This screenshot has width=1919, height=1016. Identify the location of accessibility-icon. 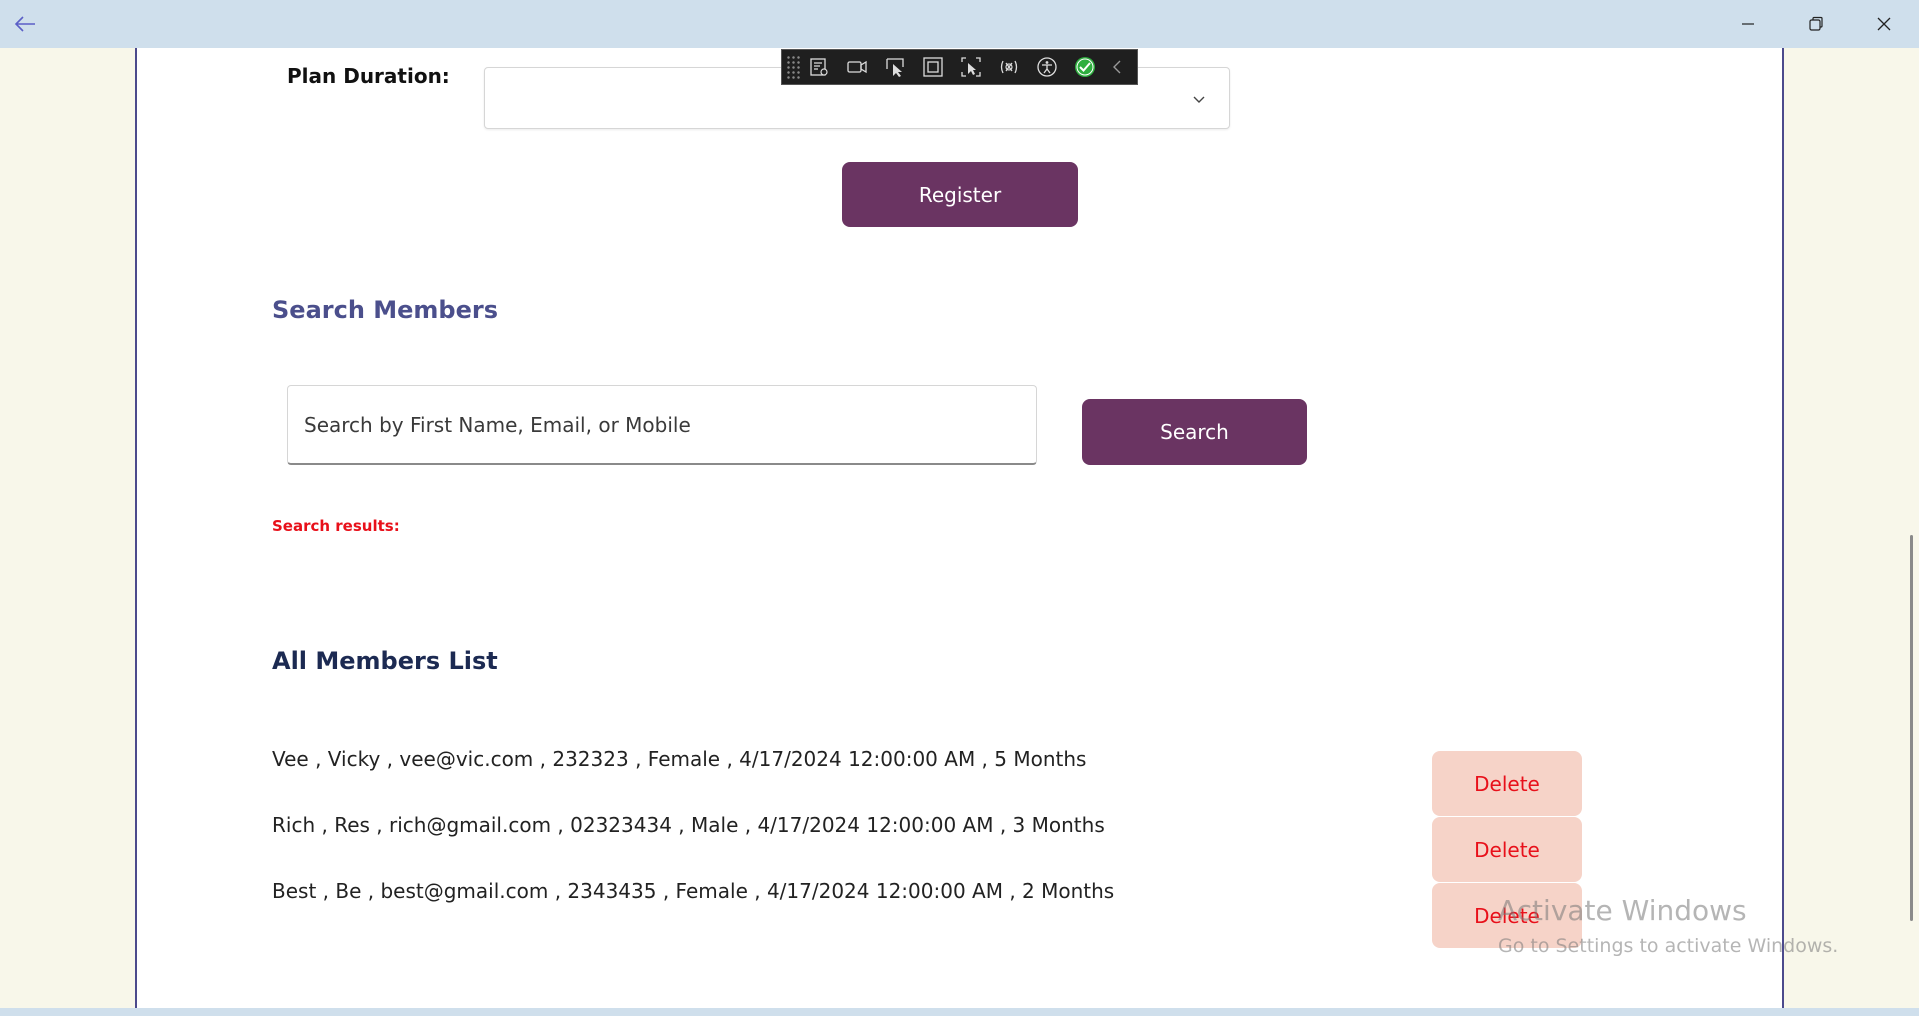
(1047, 67).